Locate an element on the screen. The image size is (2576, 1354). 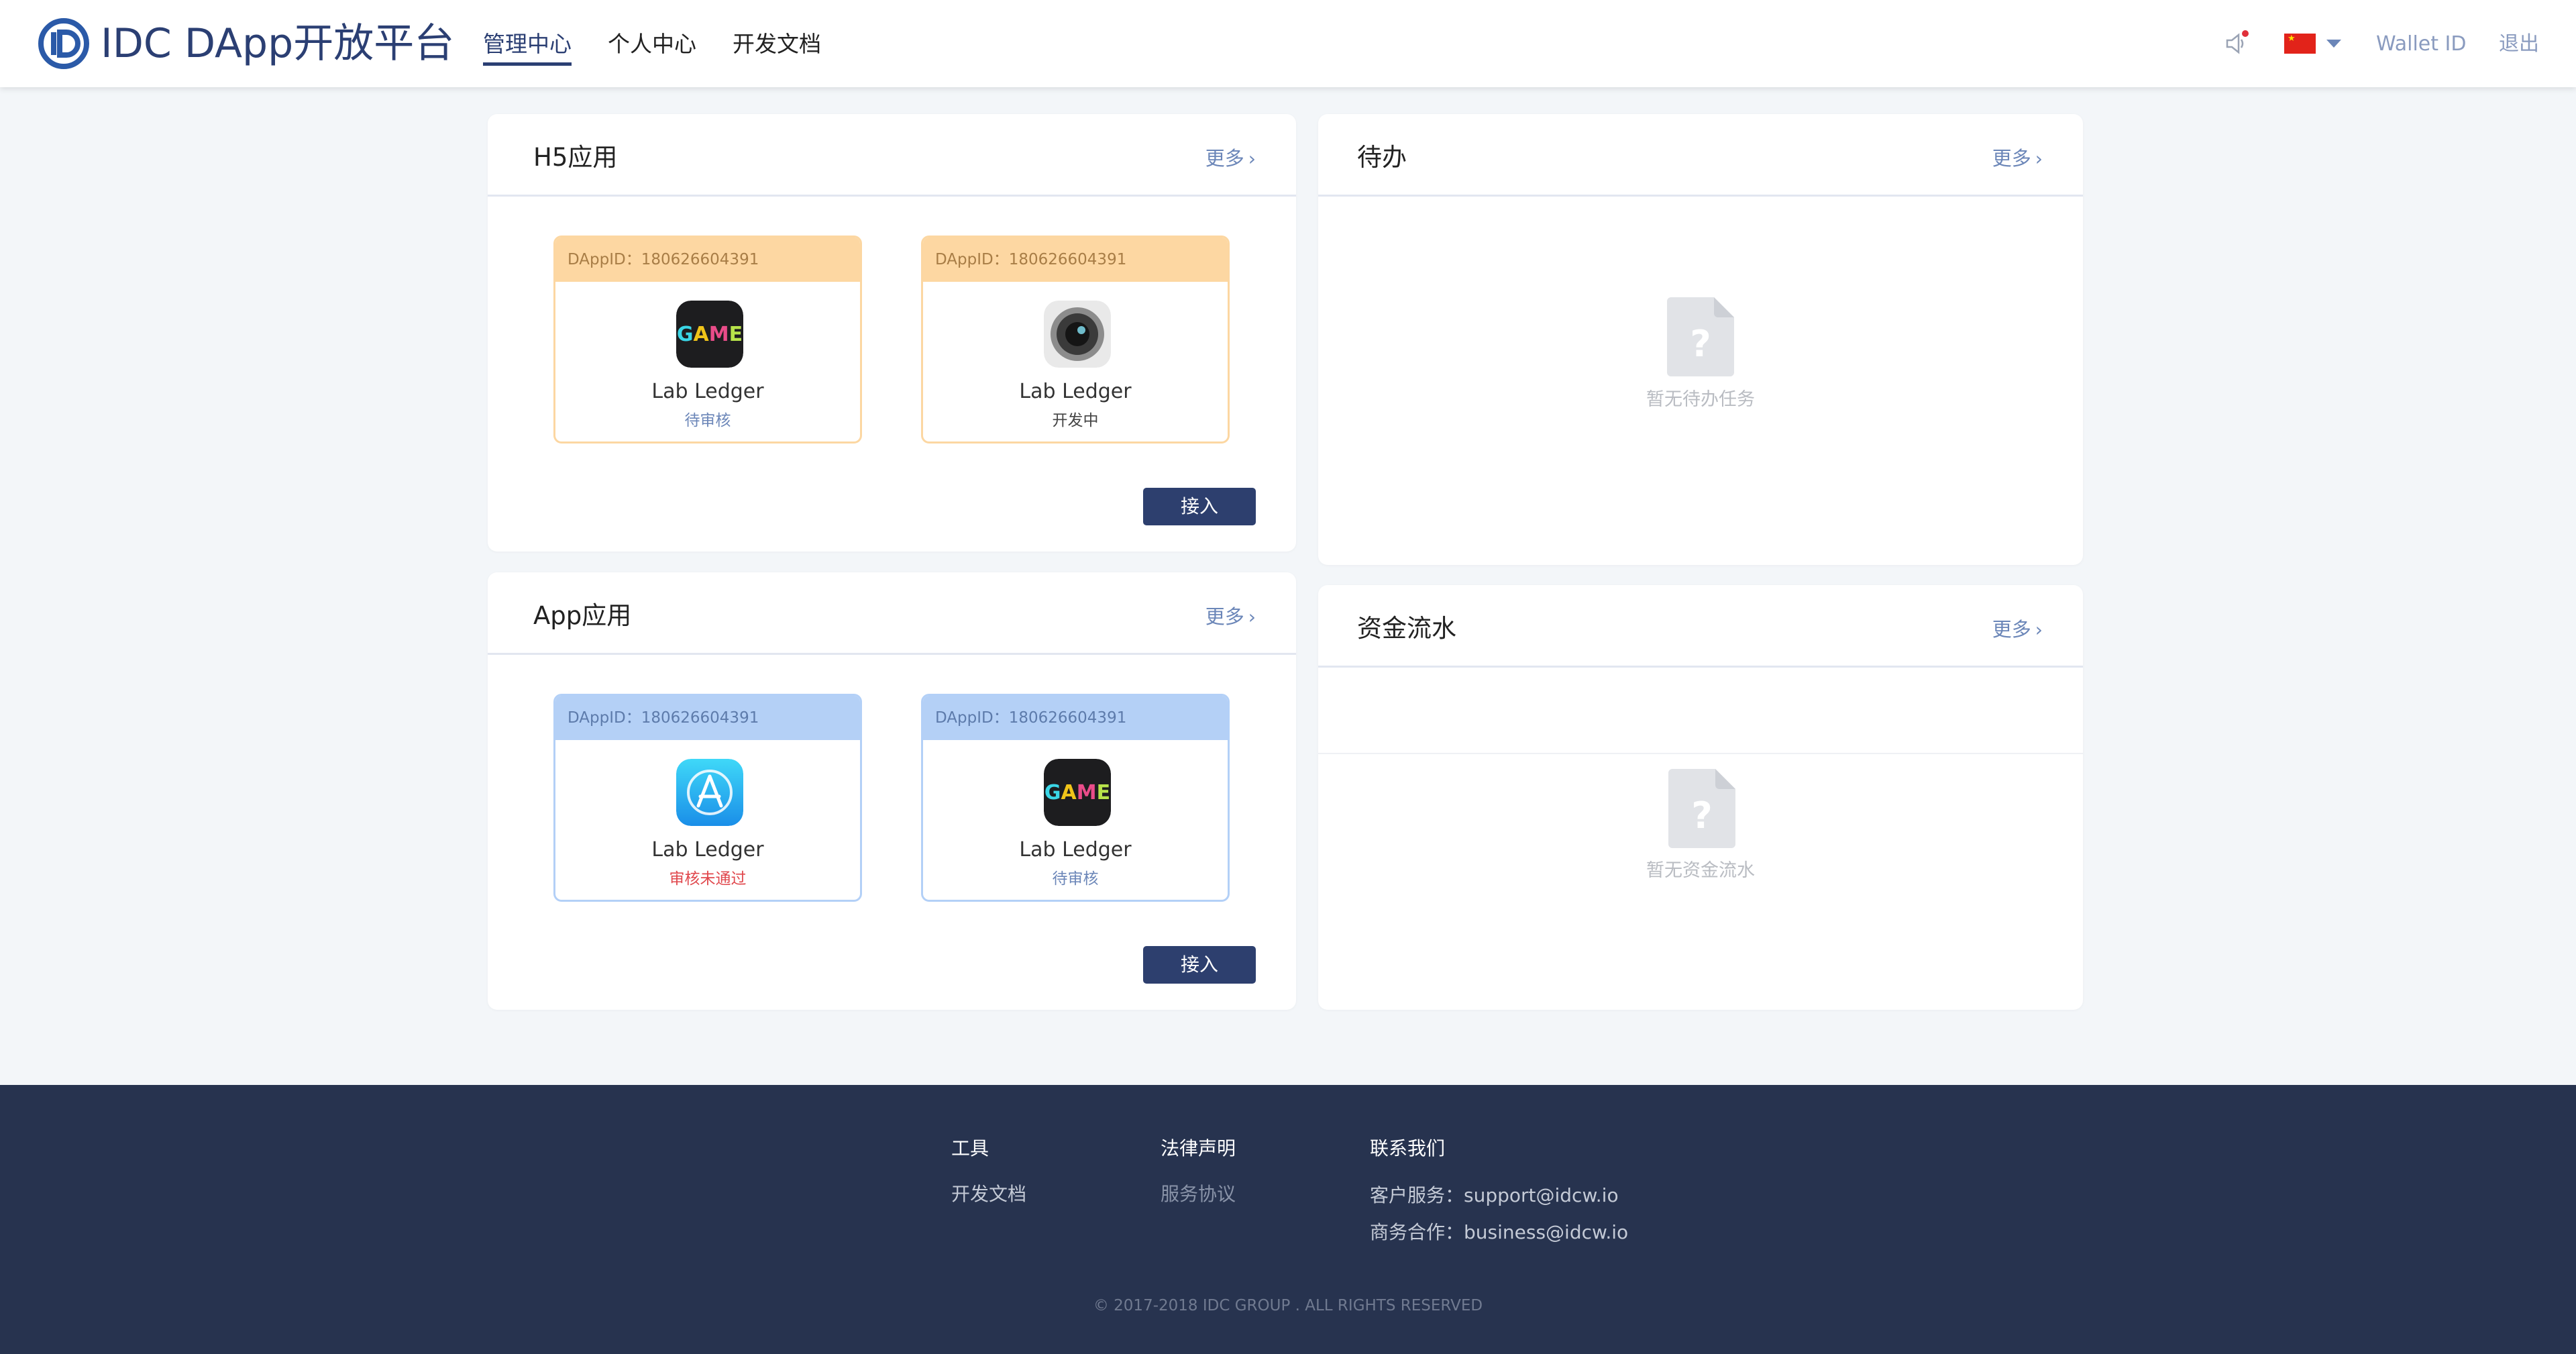
main-nav: 管理中心 个人中心 开发文档 is located at coordinates (652, 46).